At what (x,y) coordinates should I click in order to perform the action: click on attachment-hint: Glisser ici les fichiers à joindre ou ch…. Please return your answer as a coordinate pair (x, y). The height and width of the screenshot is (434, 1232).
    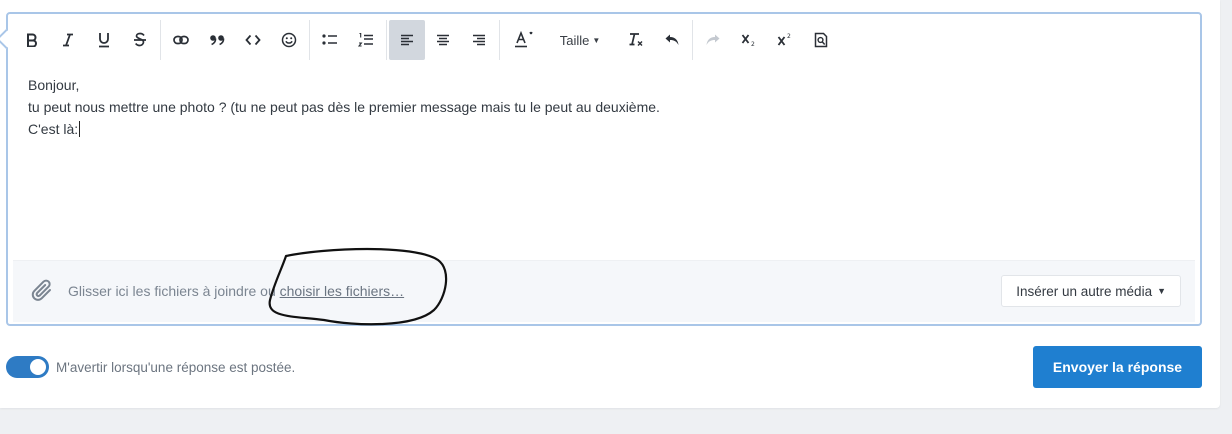
    Looking at the image, I should click on (236, 291).